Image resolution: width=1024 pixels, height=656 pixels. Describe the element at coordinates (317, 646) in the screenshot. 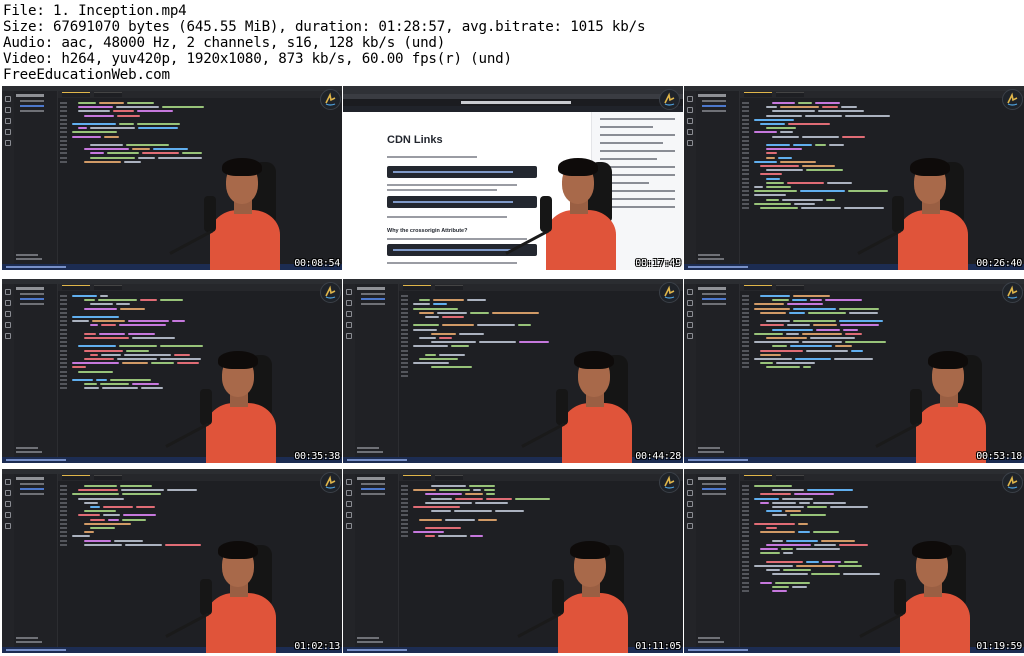

I see `timestamp-label: 01:02:13` at that location.